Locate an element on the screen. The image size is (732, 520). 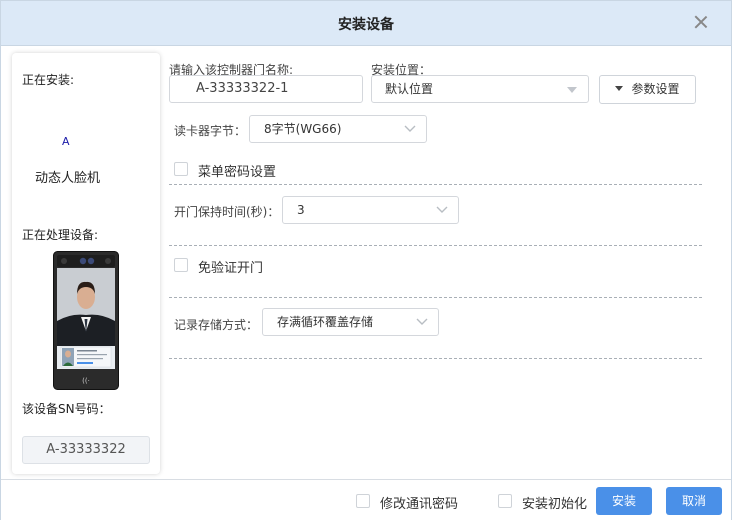
processing-label: 正在处理设备: is located at coordinates (60, 235).